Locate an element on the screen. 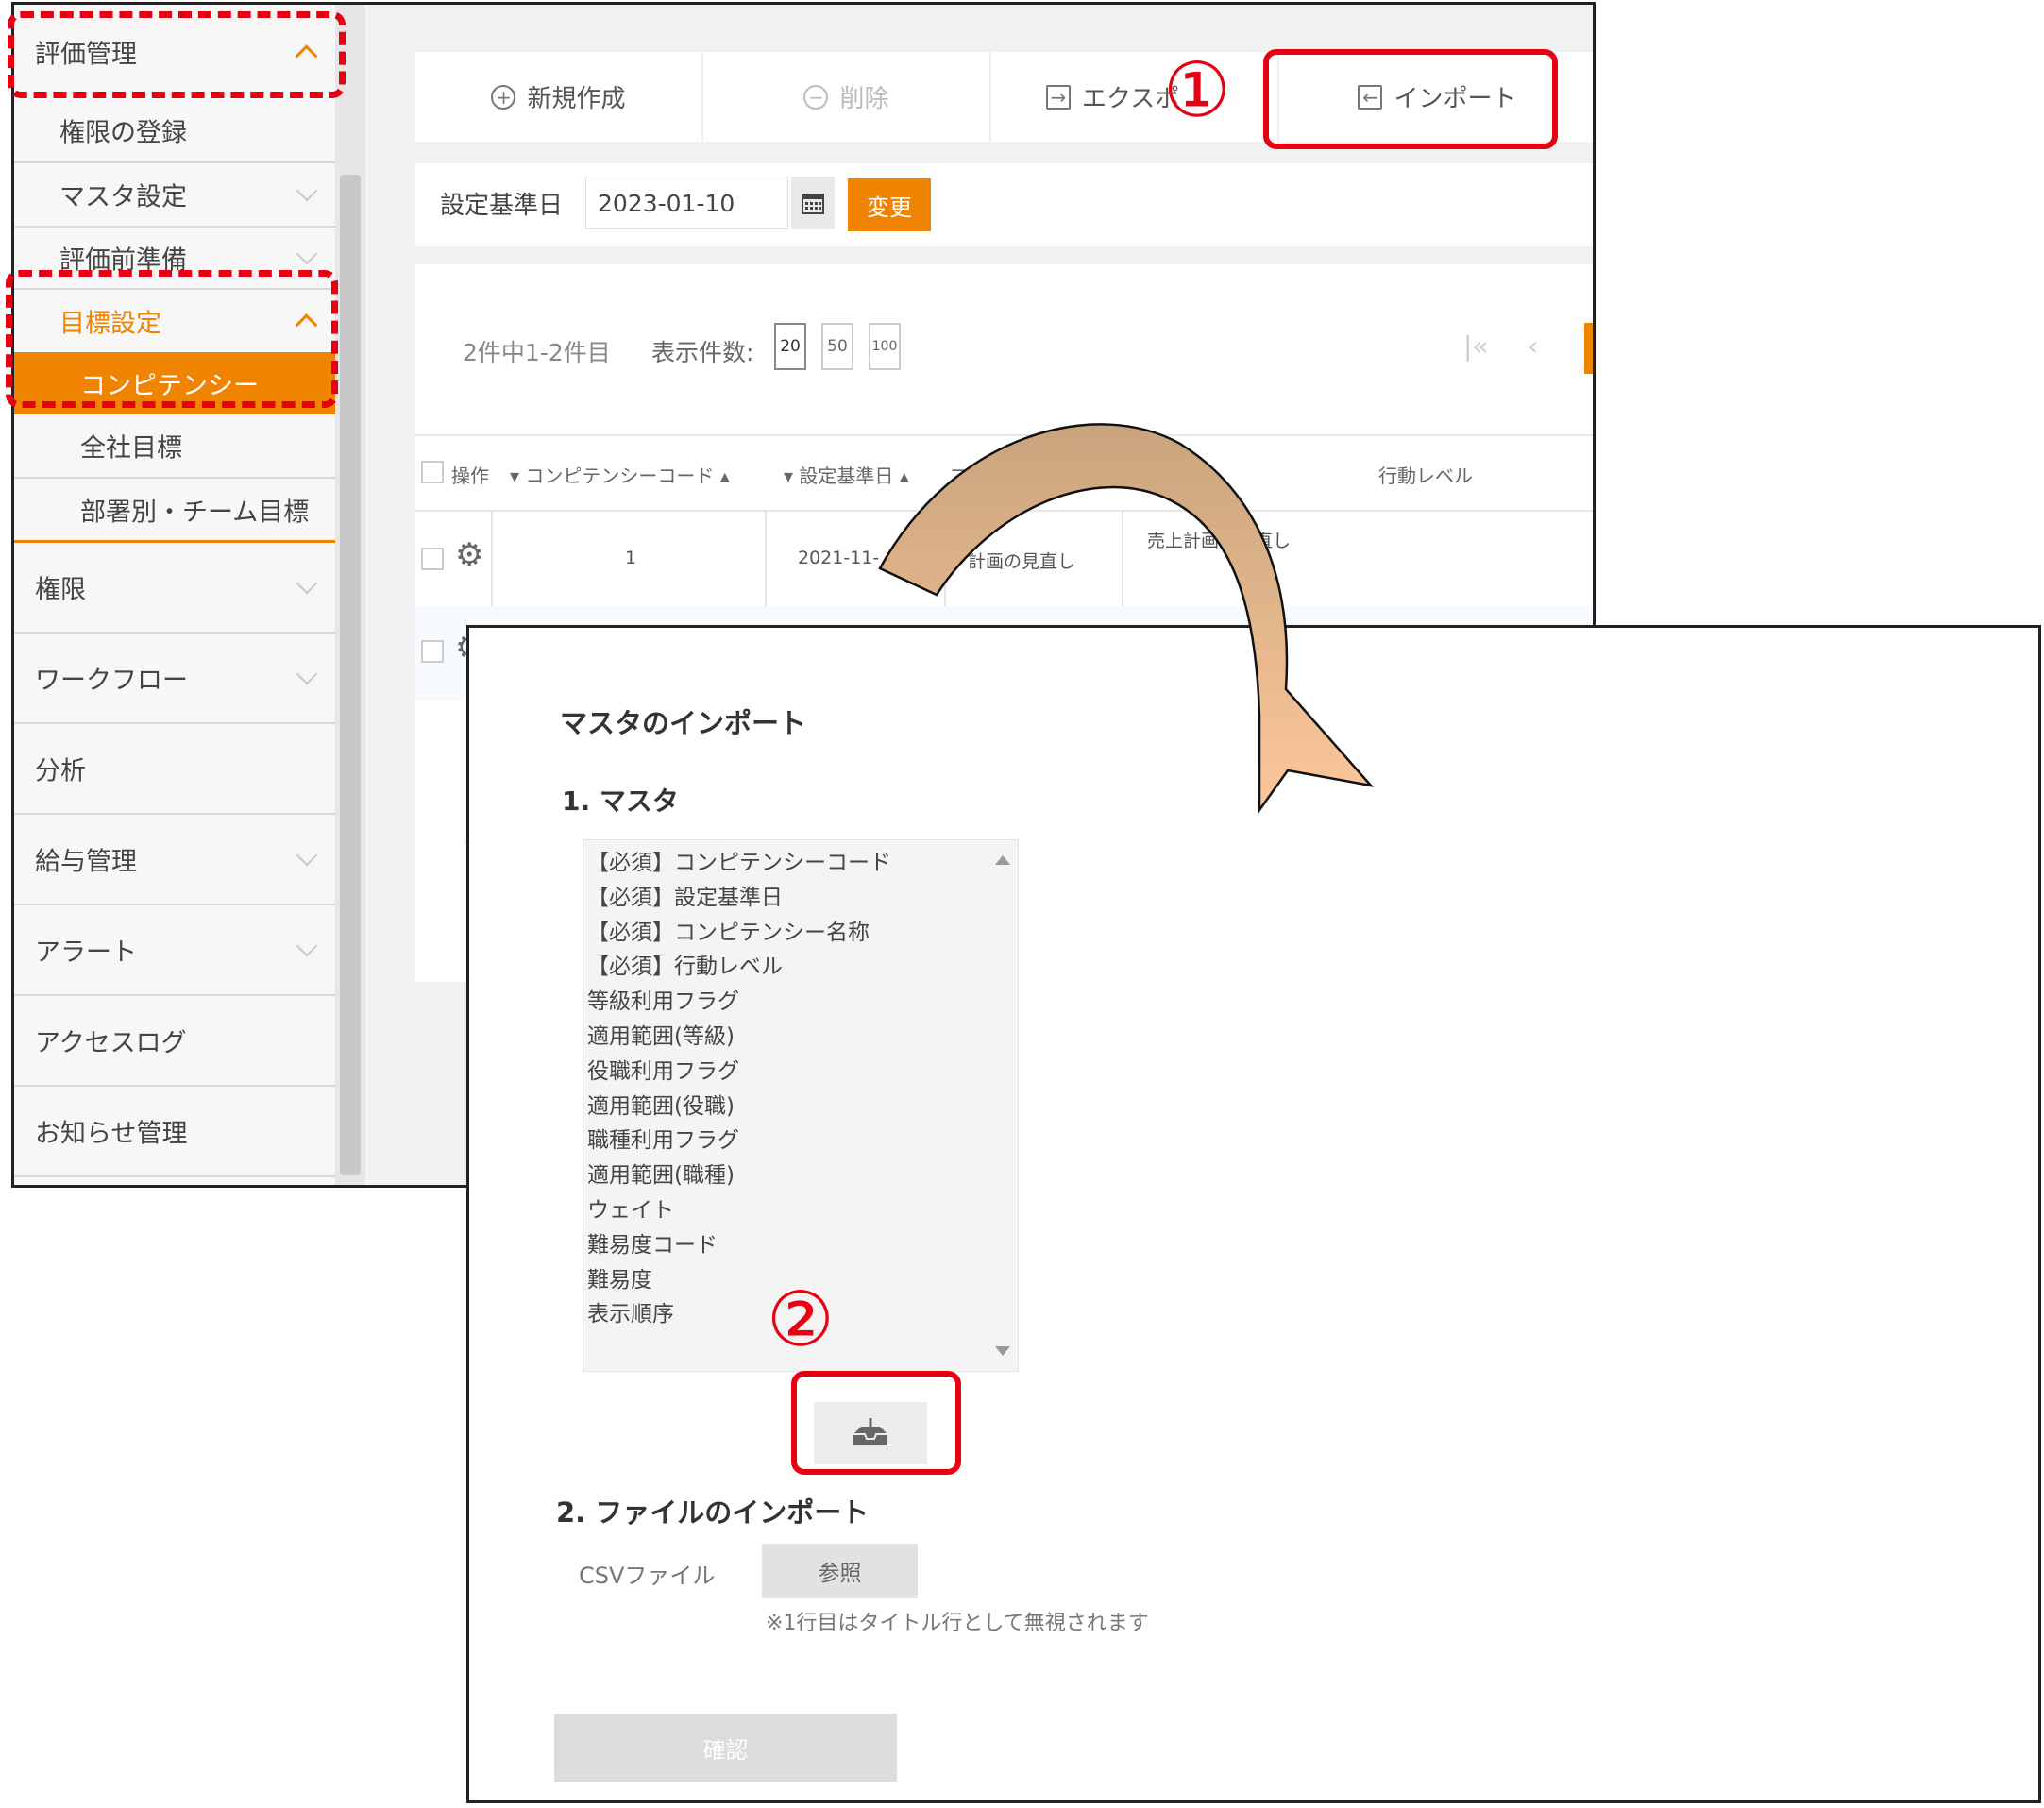 The image size is (2044, 1808). sidebar-item-analysis: 分析 is located at coordinates (175, 769).